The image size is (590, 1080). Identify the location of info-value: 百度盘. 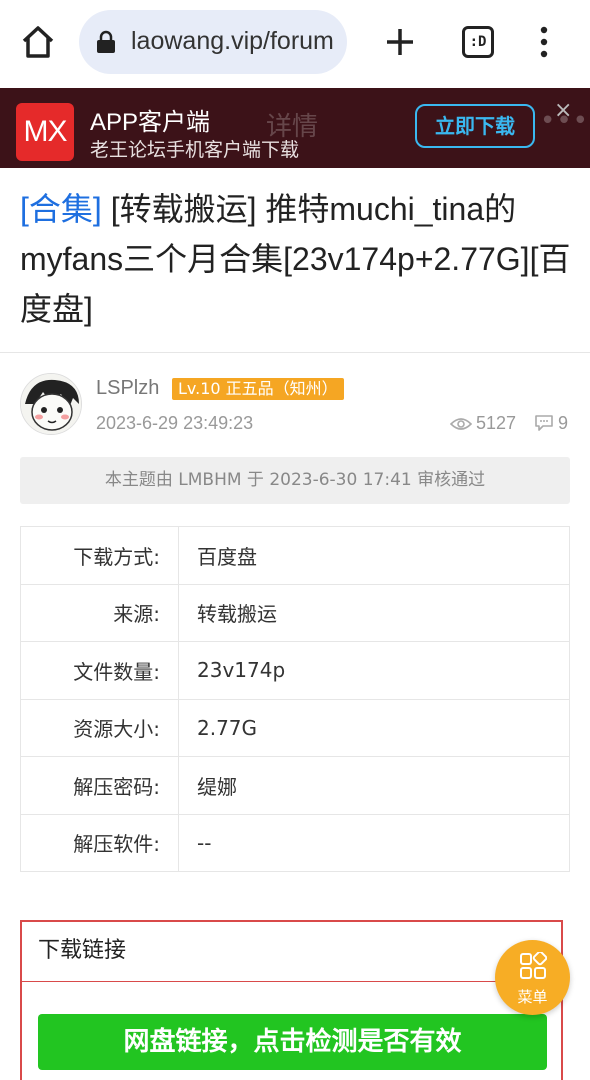
(374, 555).